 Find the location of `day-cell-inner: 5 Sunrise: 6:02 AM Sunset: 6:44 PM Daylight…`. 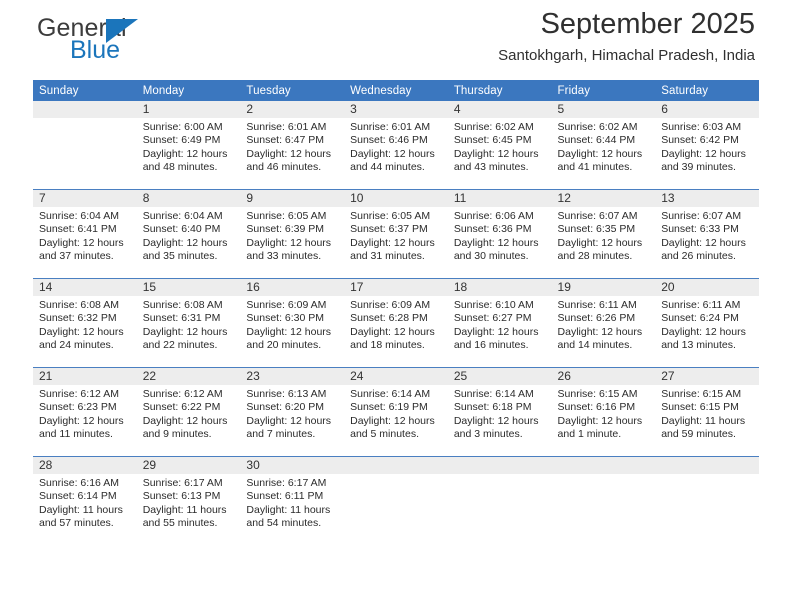

day-cell-inner: 5 Sunrise: 6:02 AM Sunset: 6:44 PM Daylight… is located at coordinates (603, 145).